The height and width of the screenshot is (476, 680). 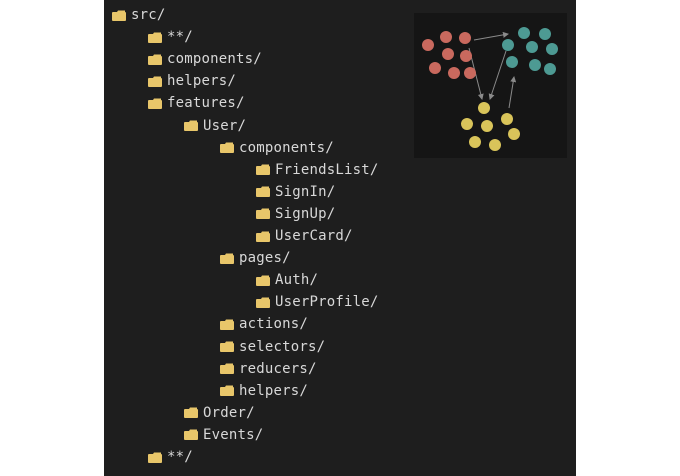 What do you see at coordinates (490, 126) in the screenshot?
I see `graph-cluster-yellow` at bounding box center [490, 126].